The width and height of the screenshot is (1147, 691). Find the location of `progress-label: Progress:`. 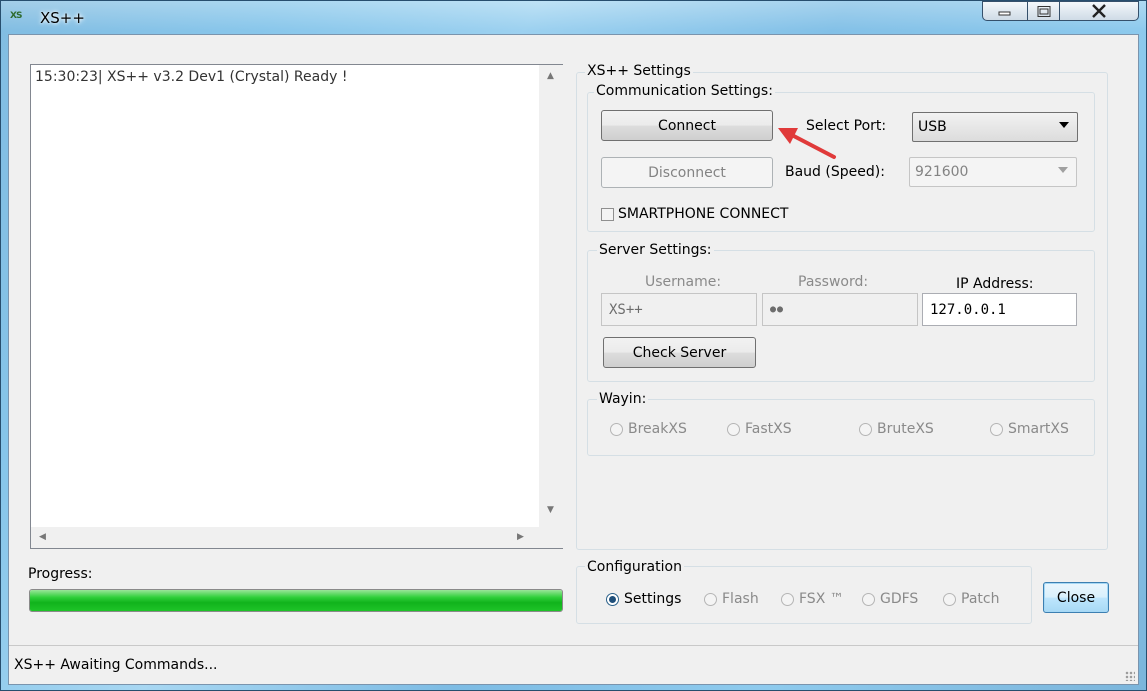

progress-label: Progress: is located at coordinates (60, 574).